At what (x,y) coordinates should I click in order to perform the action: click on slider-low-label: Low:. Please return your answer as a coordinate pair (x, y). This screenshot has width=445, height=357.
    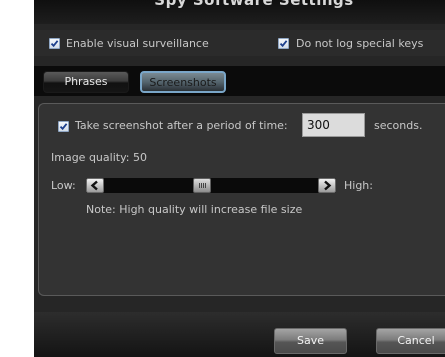
    Looking at the image, I should click on (63, 185).